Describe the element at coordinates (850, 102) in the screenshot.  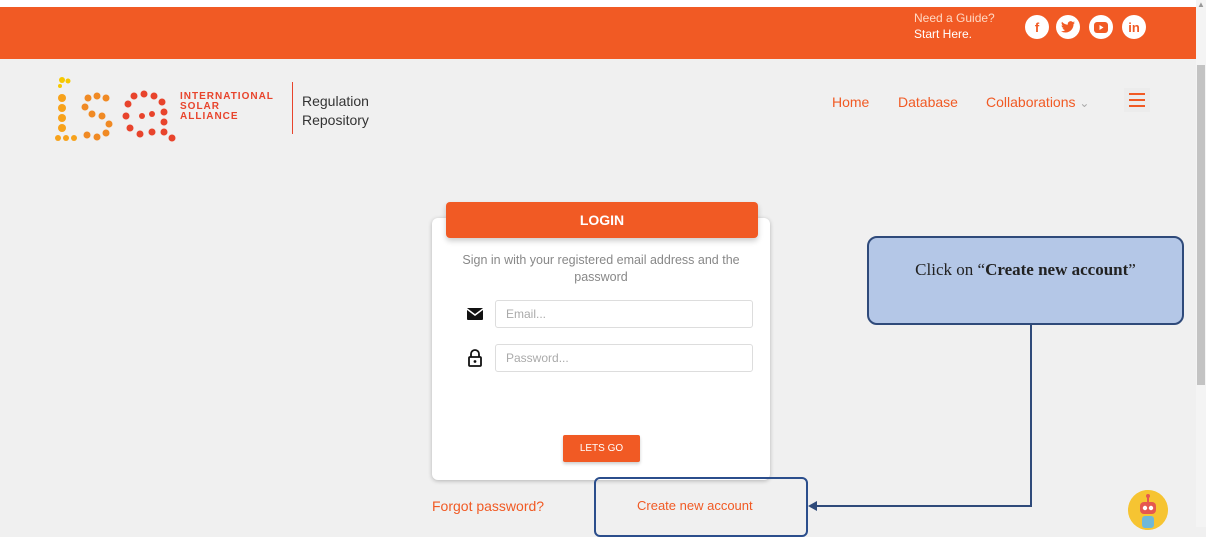
I see `nav-home: Home` at that location.